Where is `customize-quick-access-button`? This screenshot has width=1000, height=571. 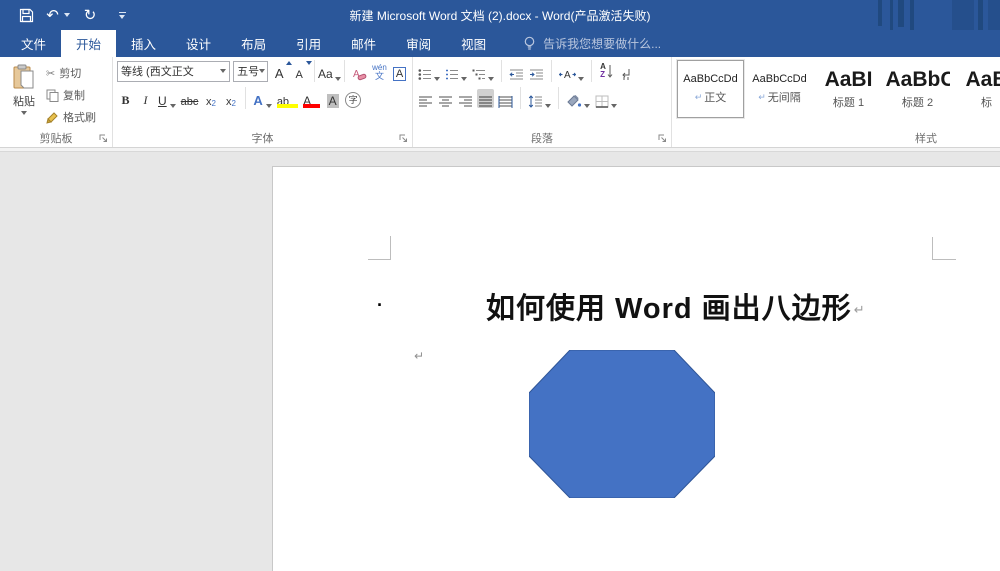
customize-quick-access-button is located at coordinates (122, 15).